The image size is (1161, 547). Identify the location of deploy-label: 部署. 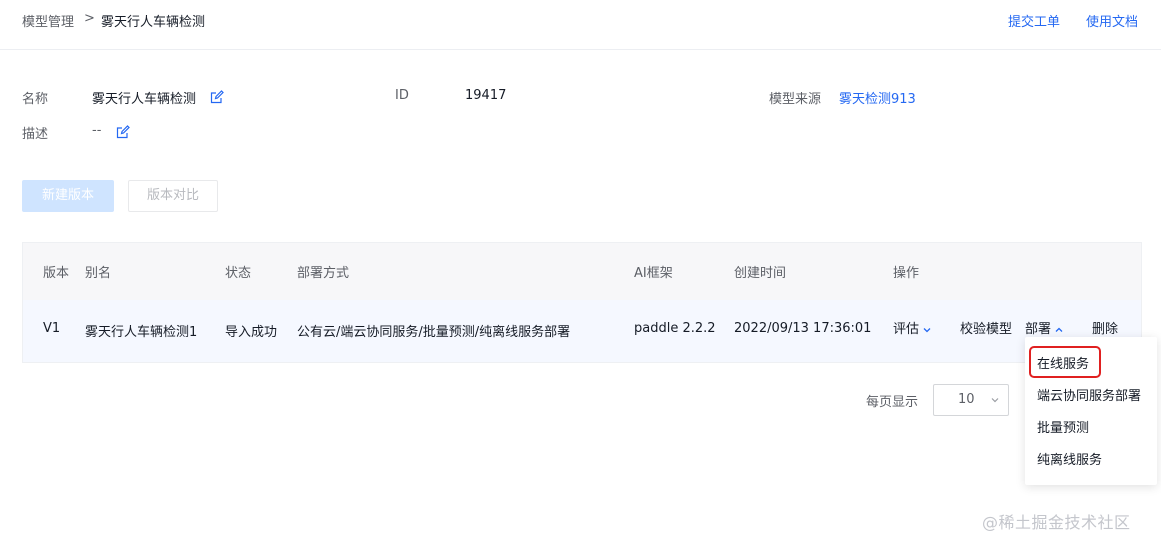
(1038, 329).